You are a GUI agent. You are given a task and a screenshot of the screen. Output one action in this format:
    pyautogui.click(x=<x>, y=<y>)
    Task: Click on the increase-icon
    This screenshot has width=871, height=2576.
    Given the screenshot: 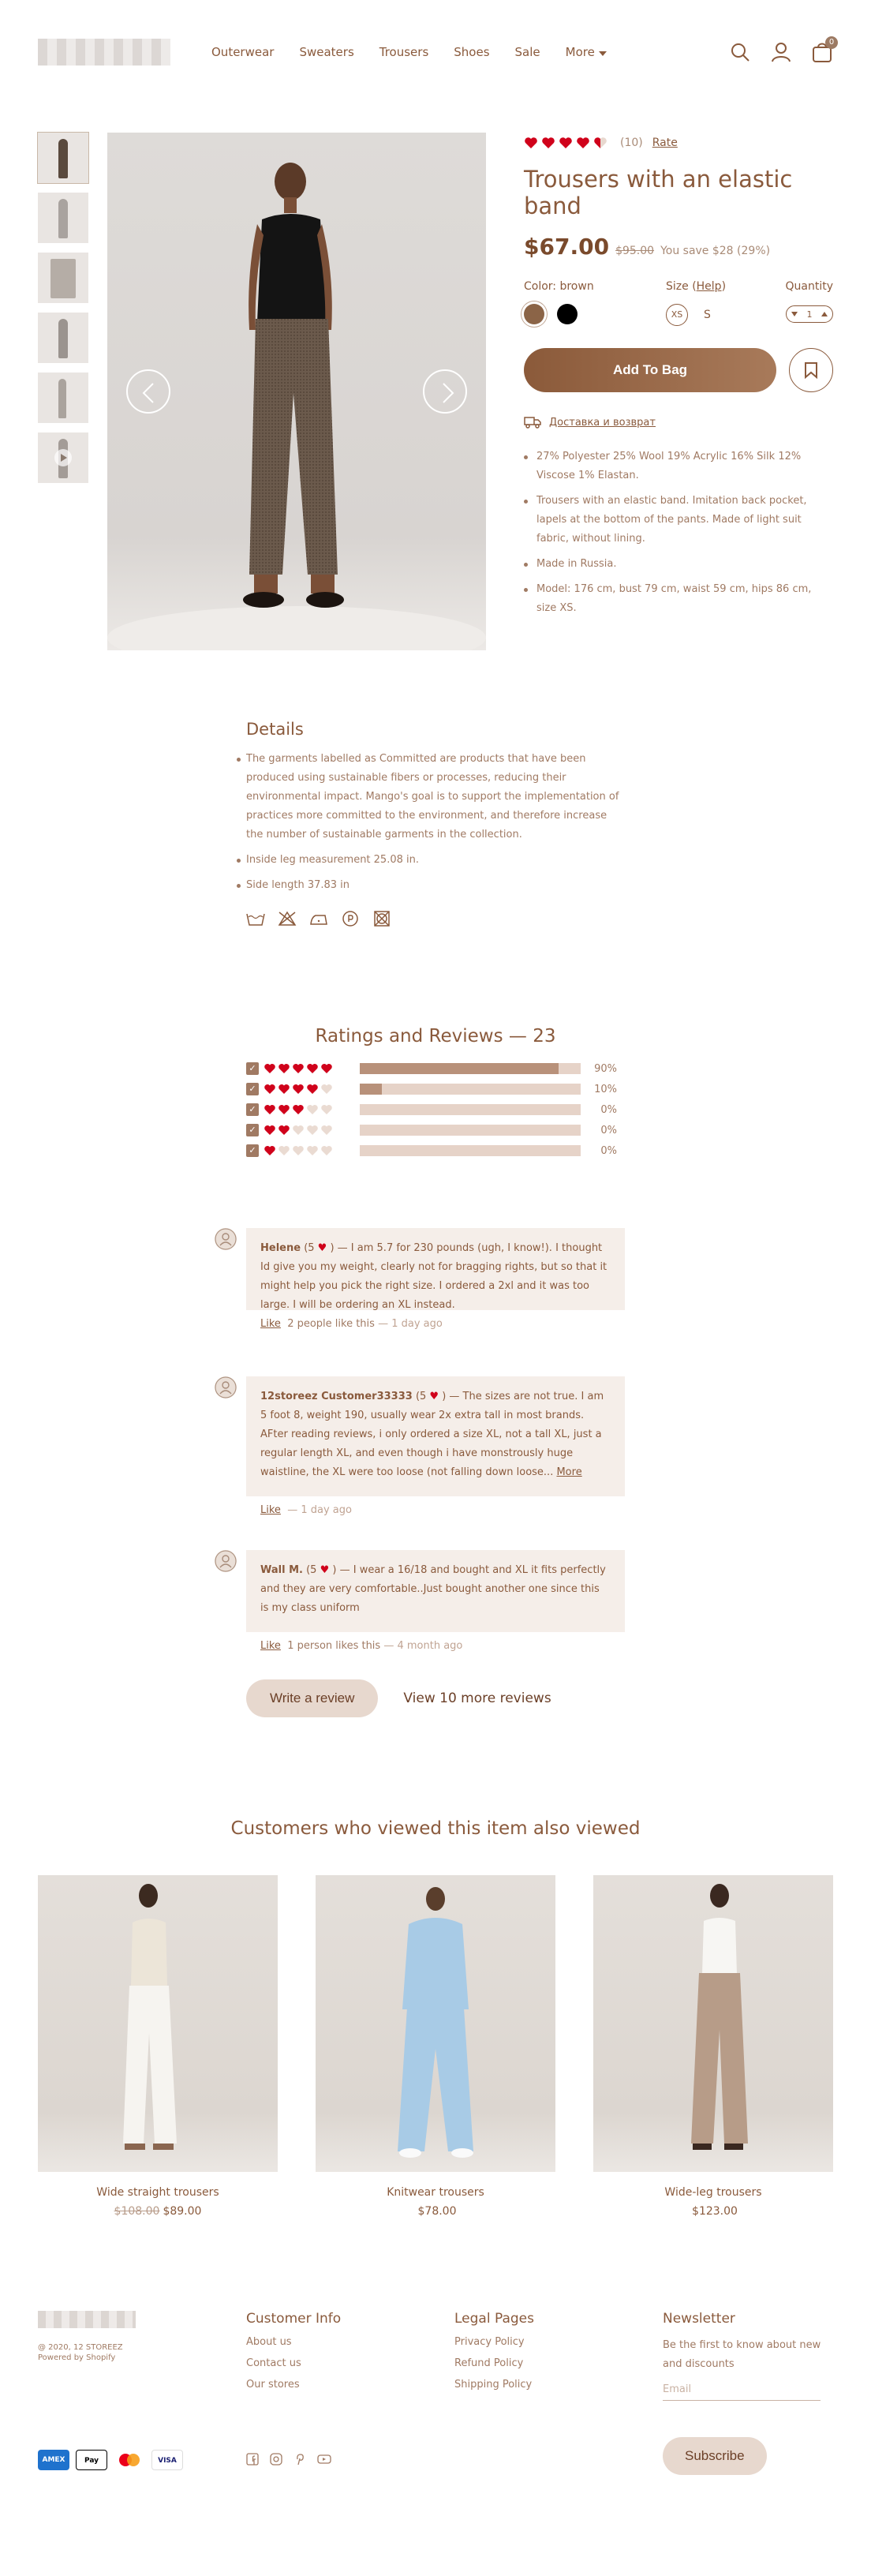 What is the action you would take?
    pyautogui.click(x=824, y=314)
    